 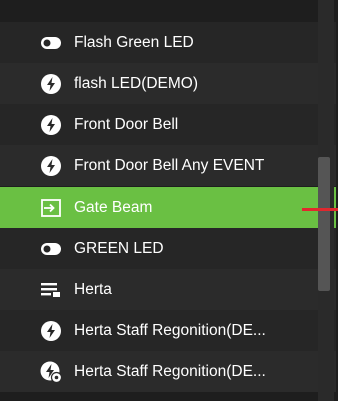 I want to click on list-item: Front Door Bell, so click(x=168, y=124).